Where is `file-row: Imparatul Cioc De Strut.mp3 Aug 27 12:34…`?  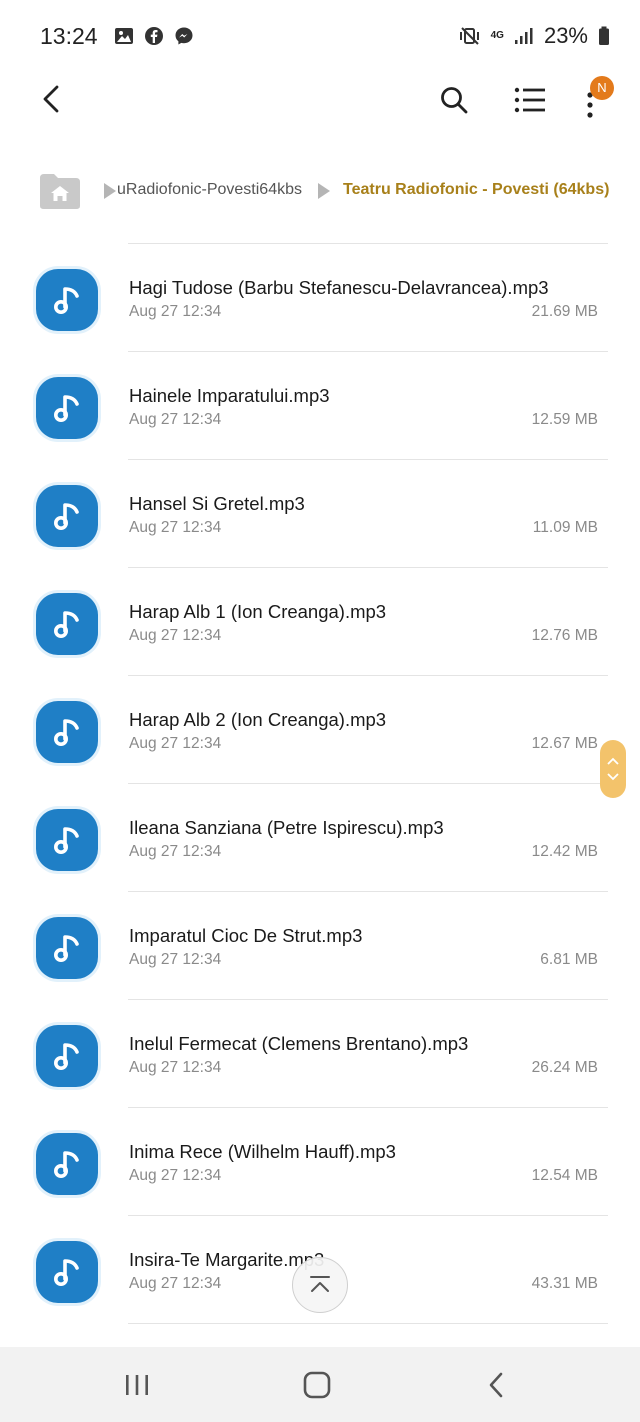
file-row: Imparatul Cioc De Strut.mp3 Aug 27 12:34… is located at coordinates (320, 945).